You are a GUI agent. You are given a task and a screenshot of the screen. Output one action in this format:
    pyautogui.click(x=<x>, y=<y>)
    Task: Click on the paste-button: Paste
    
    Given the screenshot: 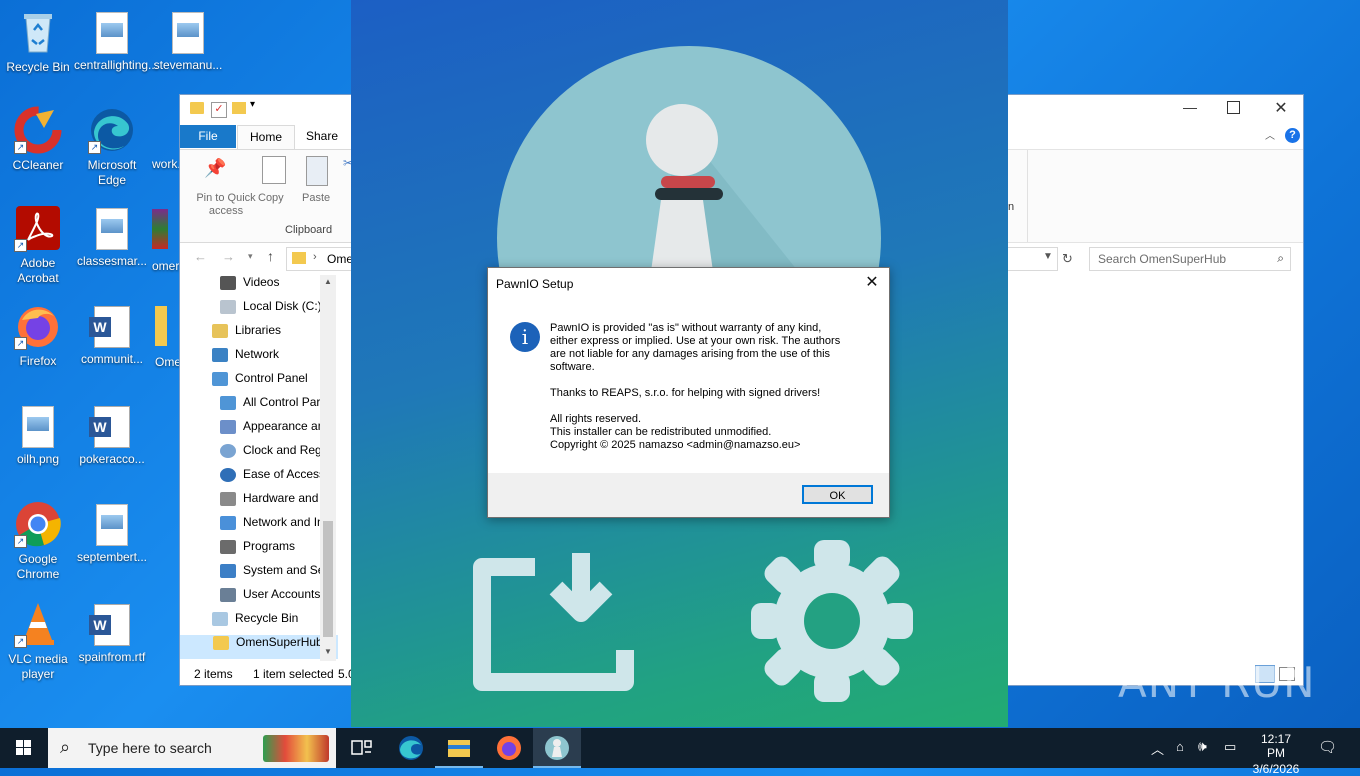 What is the action you would take?
    pyautogui.click(x=316, y=198)
    